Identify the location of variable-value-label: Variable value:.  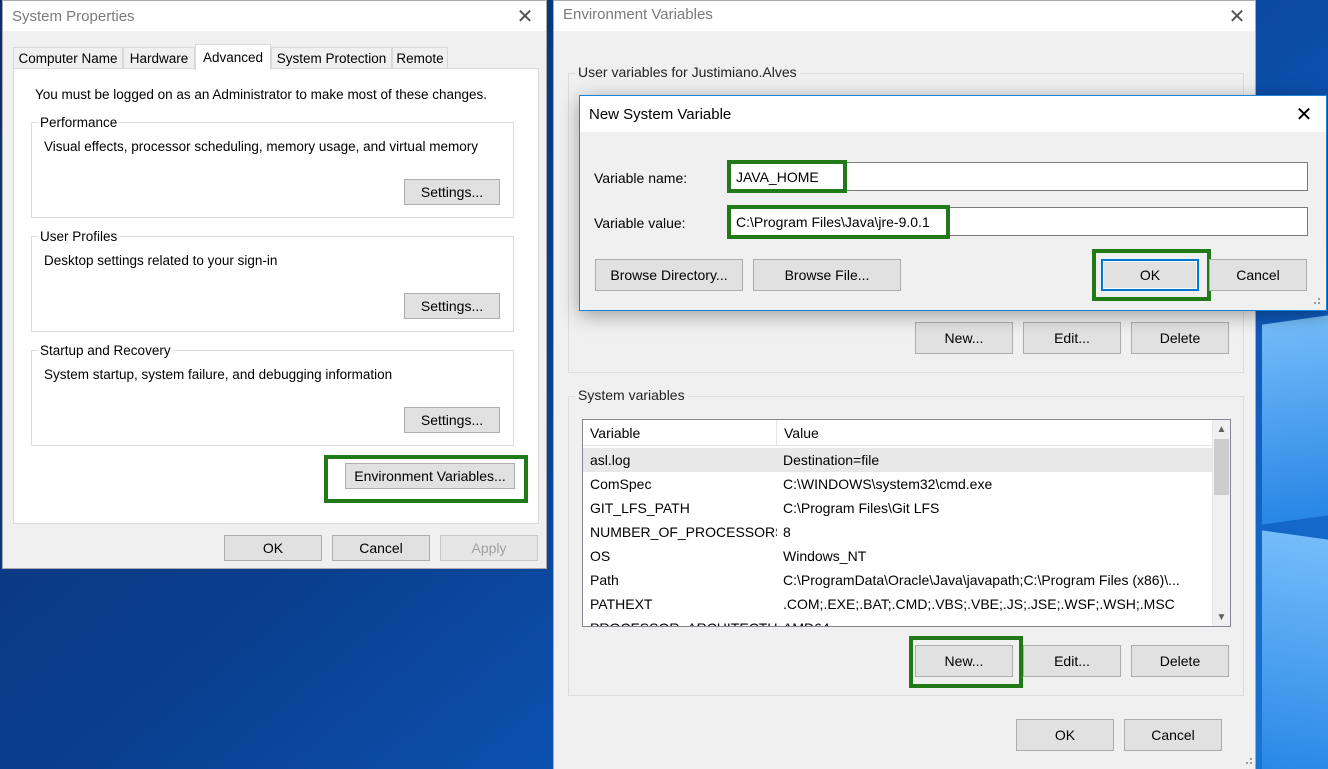
(640, 223).